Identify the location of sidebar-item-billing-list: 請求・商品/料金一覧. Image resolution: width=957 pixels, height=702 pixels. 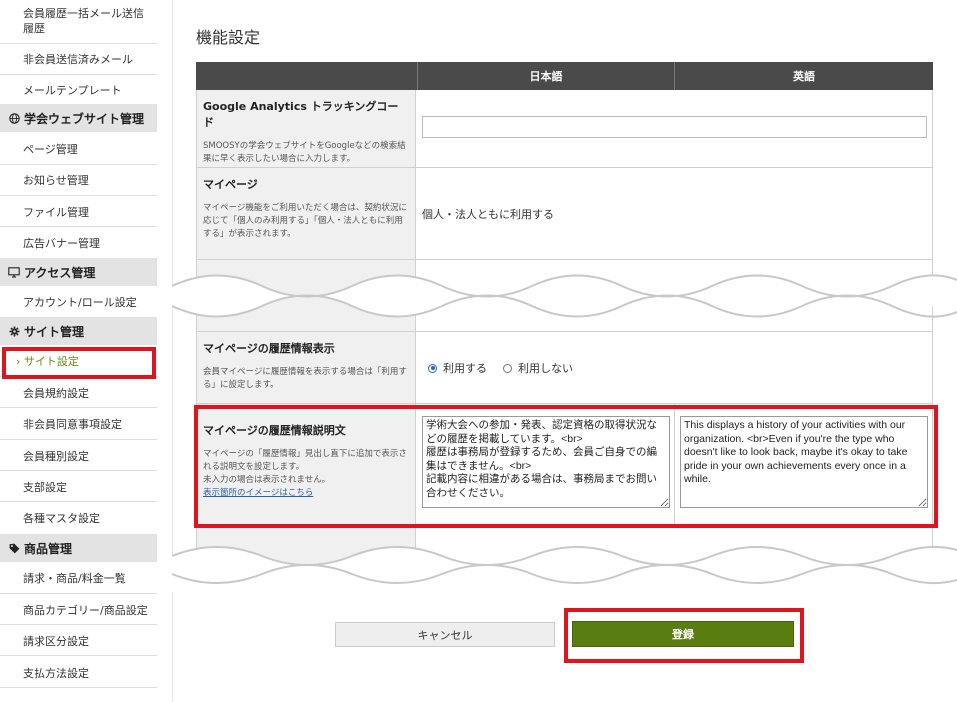
(78, 578).